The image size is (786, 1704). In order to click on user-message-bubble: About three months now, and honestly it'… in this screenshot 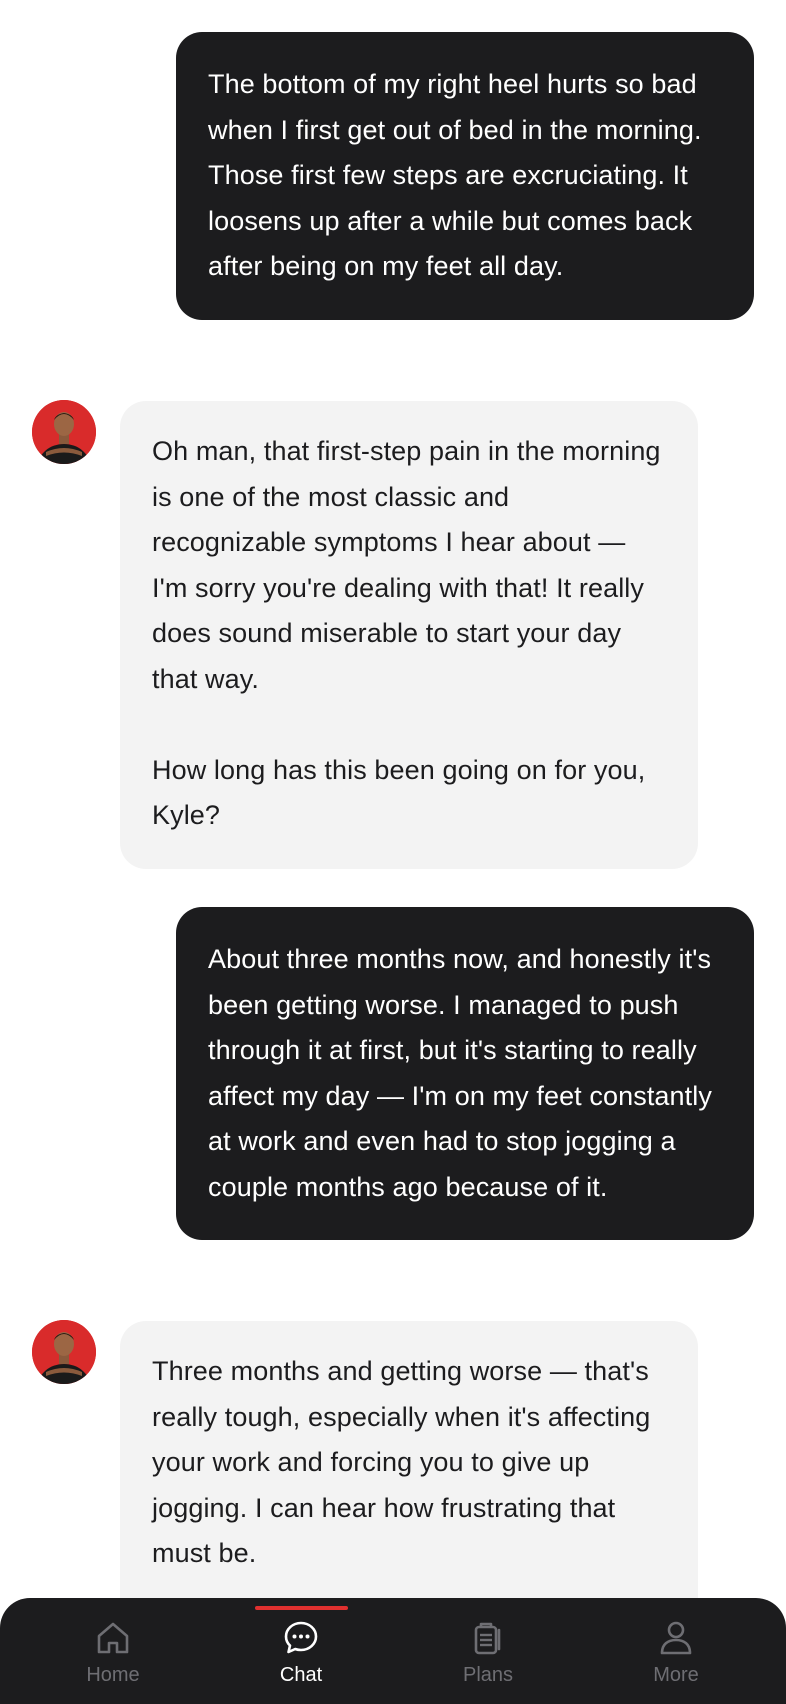, I will do `click(465, 1073)`.